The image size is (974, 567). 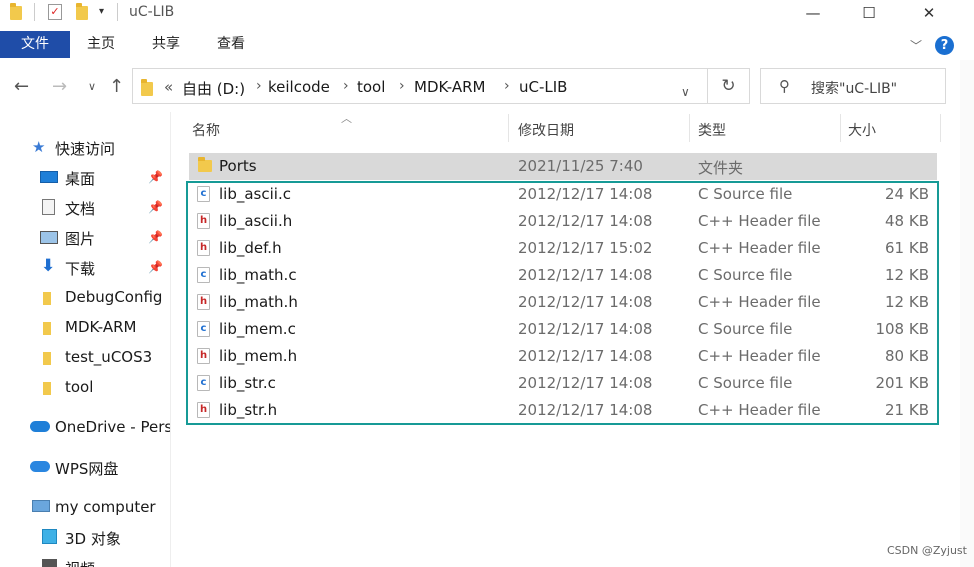 What do you see at coordinates (862, 130) in the screenshot?
I see `column-header-size: 大小` at bounding box center [862, 130].